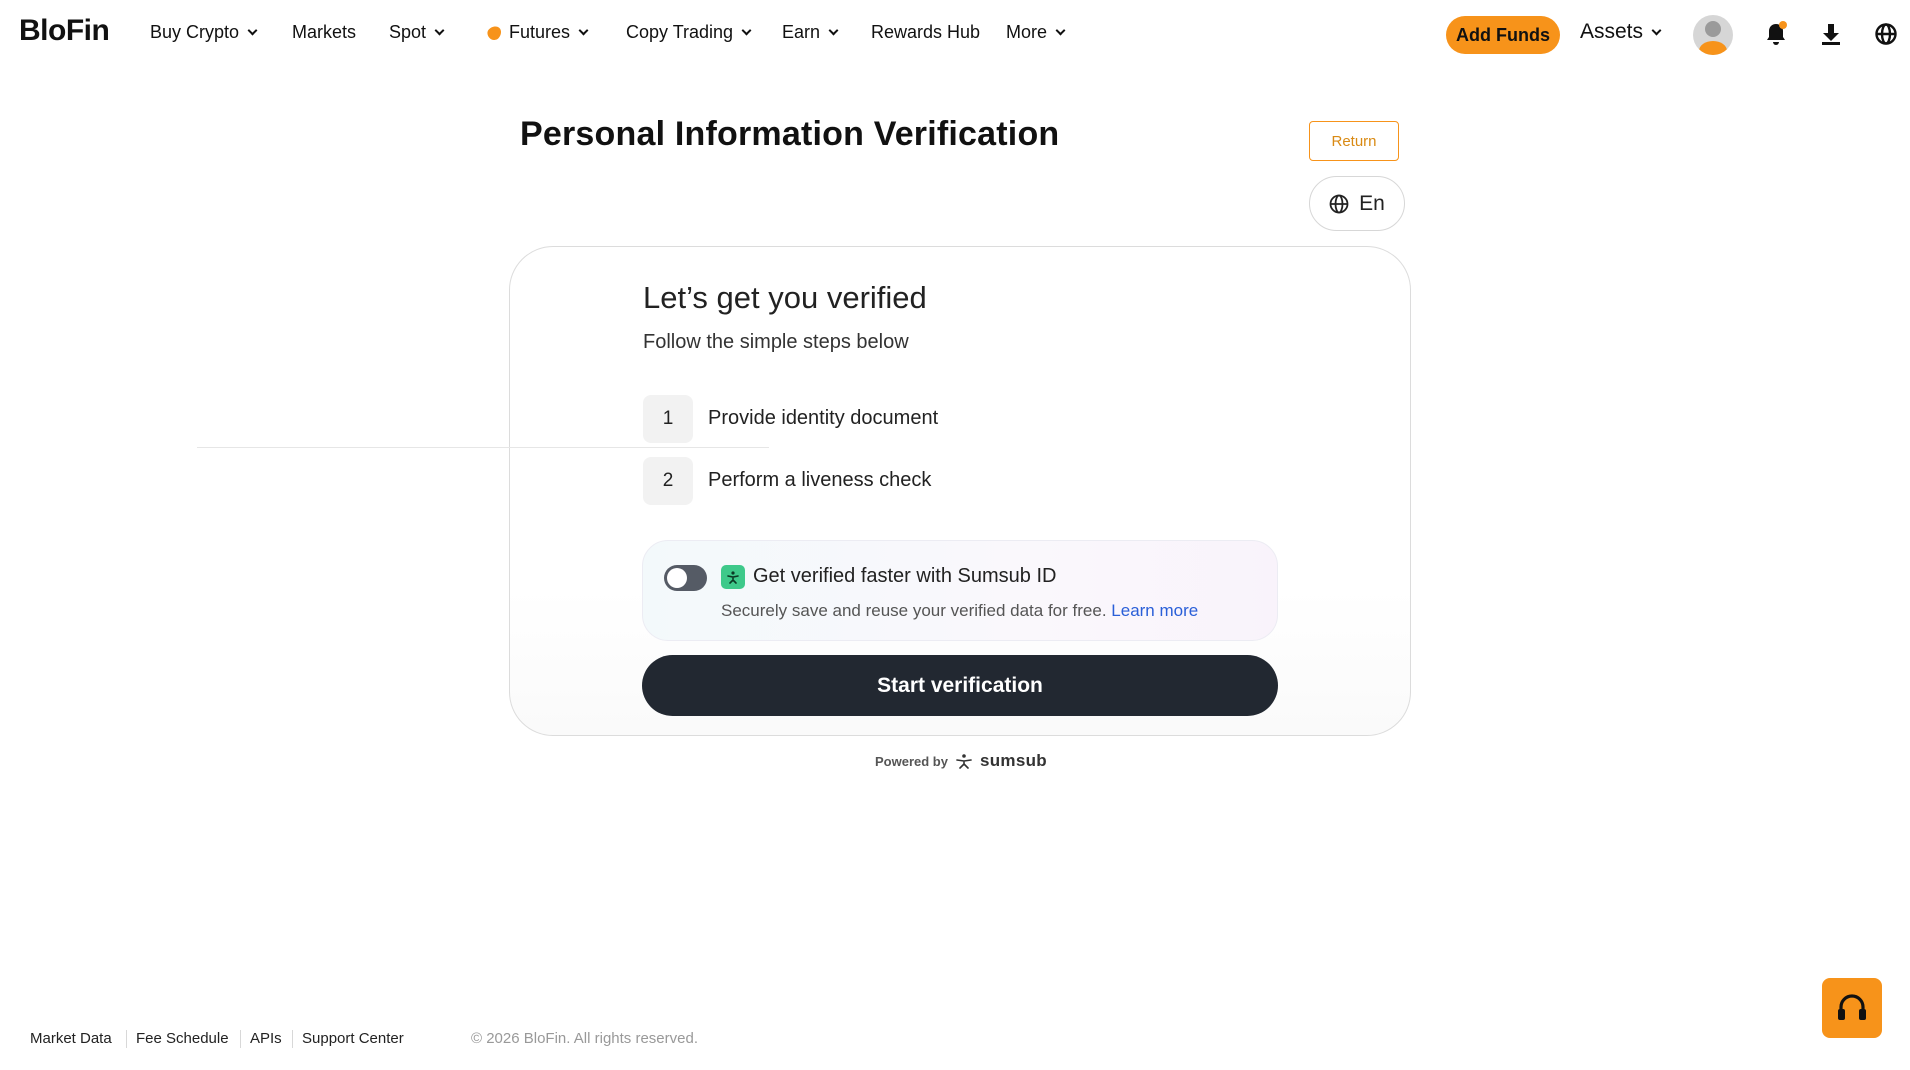 Image resolution: width=1910 pixels, height=1070 pixels. I want to click on footer-link-apis: APIs, so click(266, 1038).